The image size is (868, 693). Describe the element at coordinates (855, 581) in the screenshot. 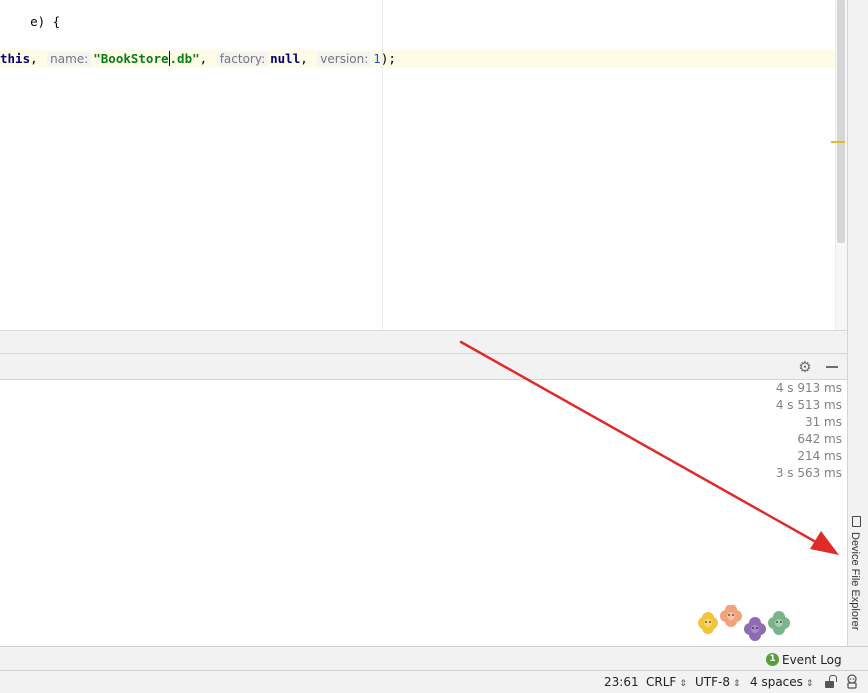

I see `device-file-explorer-label: Device File Explorer` at that location.